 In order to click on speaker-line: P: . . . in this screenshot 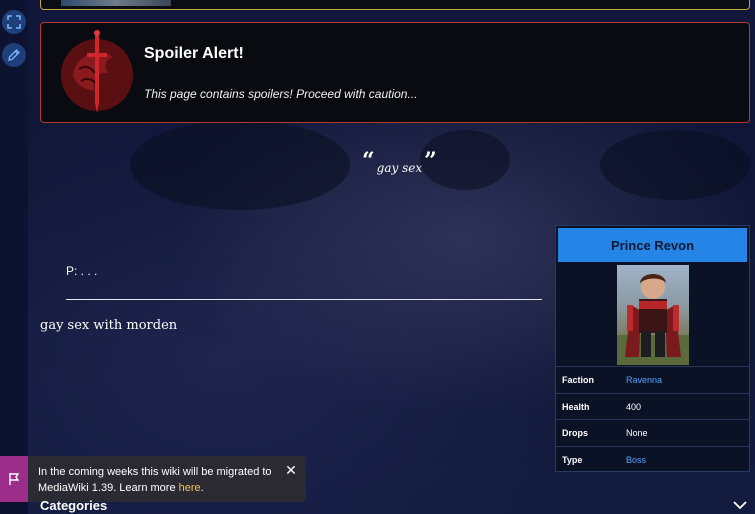, I will do `click(82, 271)`.